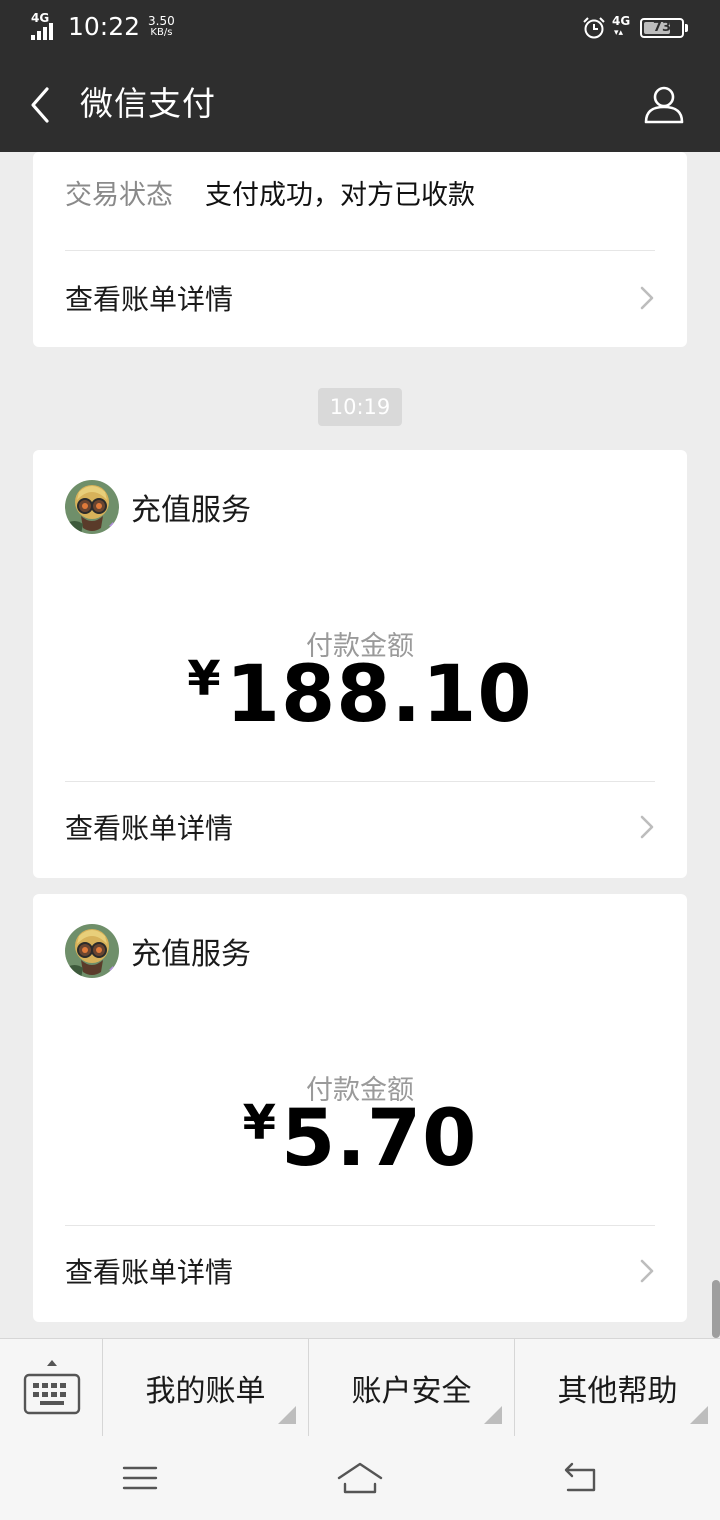  Describe the element at coordinates (580, 1478) in the screenshot. I see `back-icon` at that location.